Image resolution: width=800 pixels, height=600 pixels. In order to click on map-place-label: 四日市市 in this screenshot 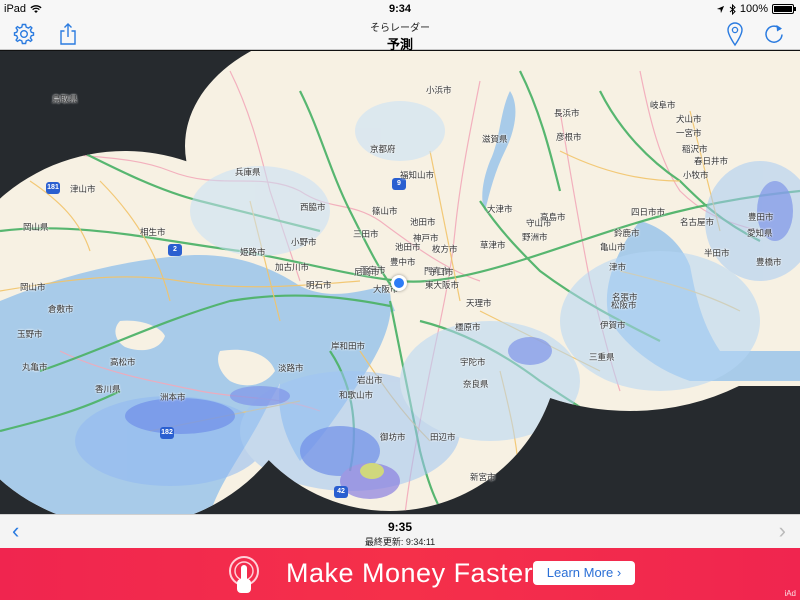, I will do `click(648, 212)`.